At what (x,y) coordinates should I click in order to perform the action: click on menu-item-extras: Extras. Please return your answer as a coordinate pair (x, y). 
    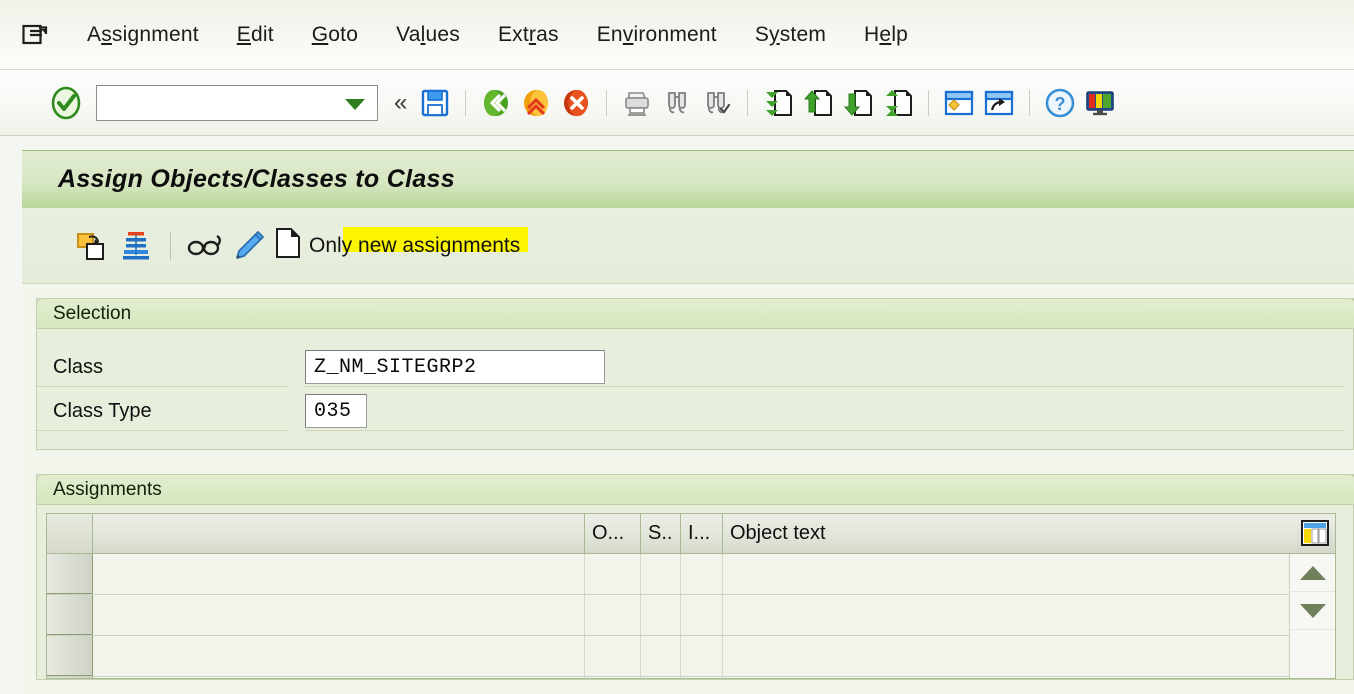
    Looking at the image, I should click on (528, 35).